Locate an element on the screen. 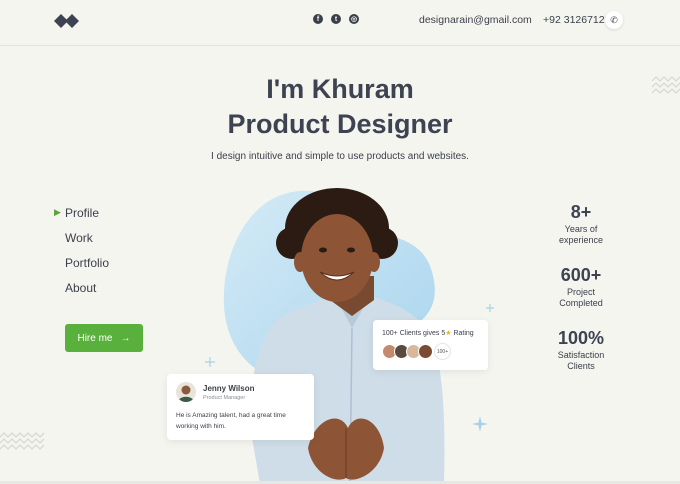 The height and width of the screenshot is (484, 680). stat-value: 100% is located at coordinates (581, 338).